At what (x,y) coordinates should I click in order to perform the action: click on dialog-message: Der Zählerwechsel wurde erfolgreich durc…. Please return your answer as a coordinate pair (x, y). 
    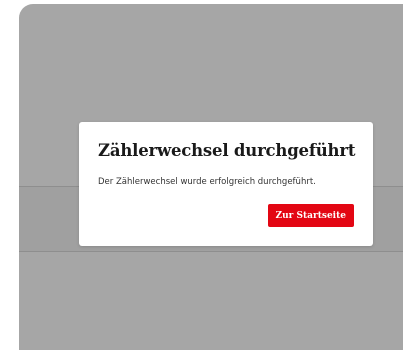
    Looking at the image, I should click on (207, 182).